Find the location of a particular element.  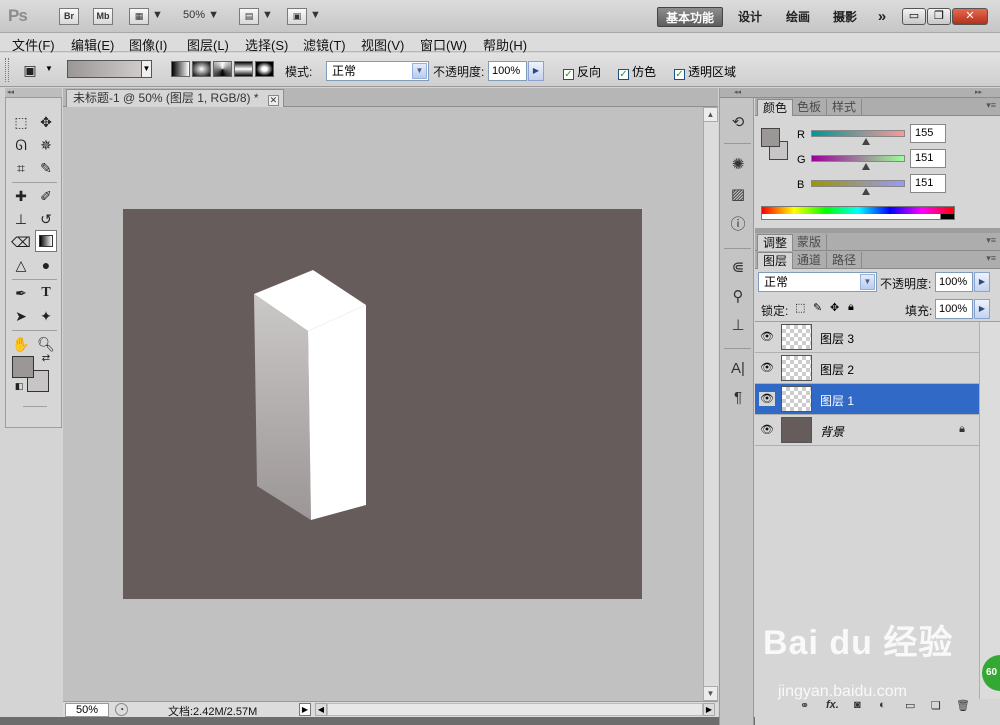

layer-opacity-input: 100% is located at coordinates (954, 282).